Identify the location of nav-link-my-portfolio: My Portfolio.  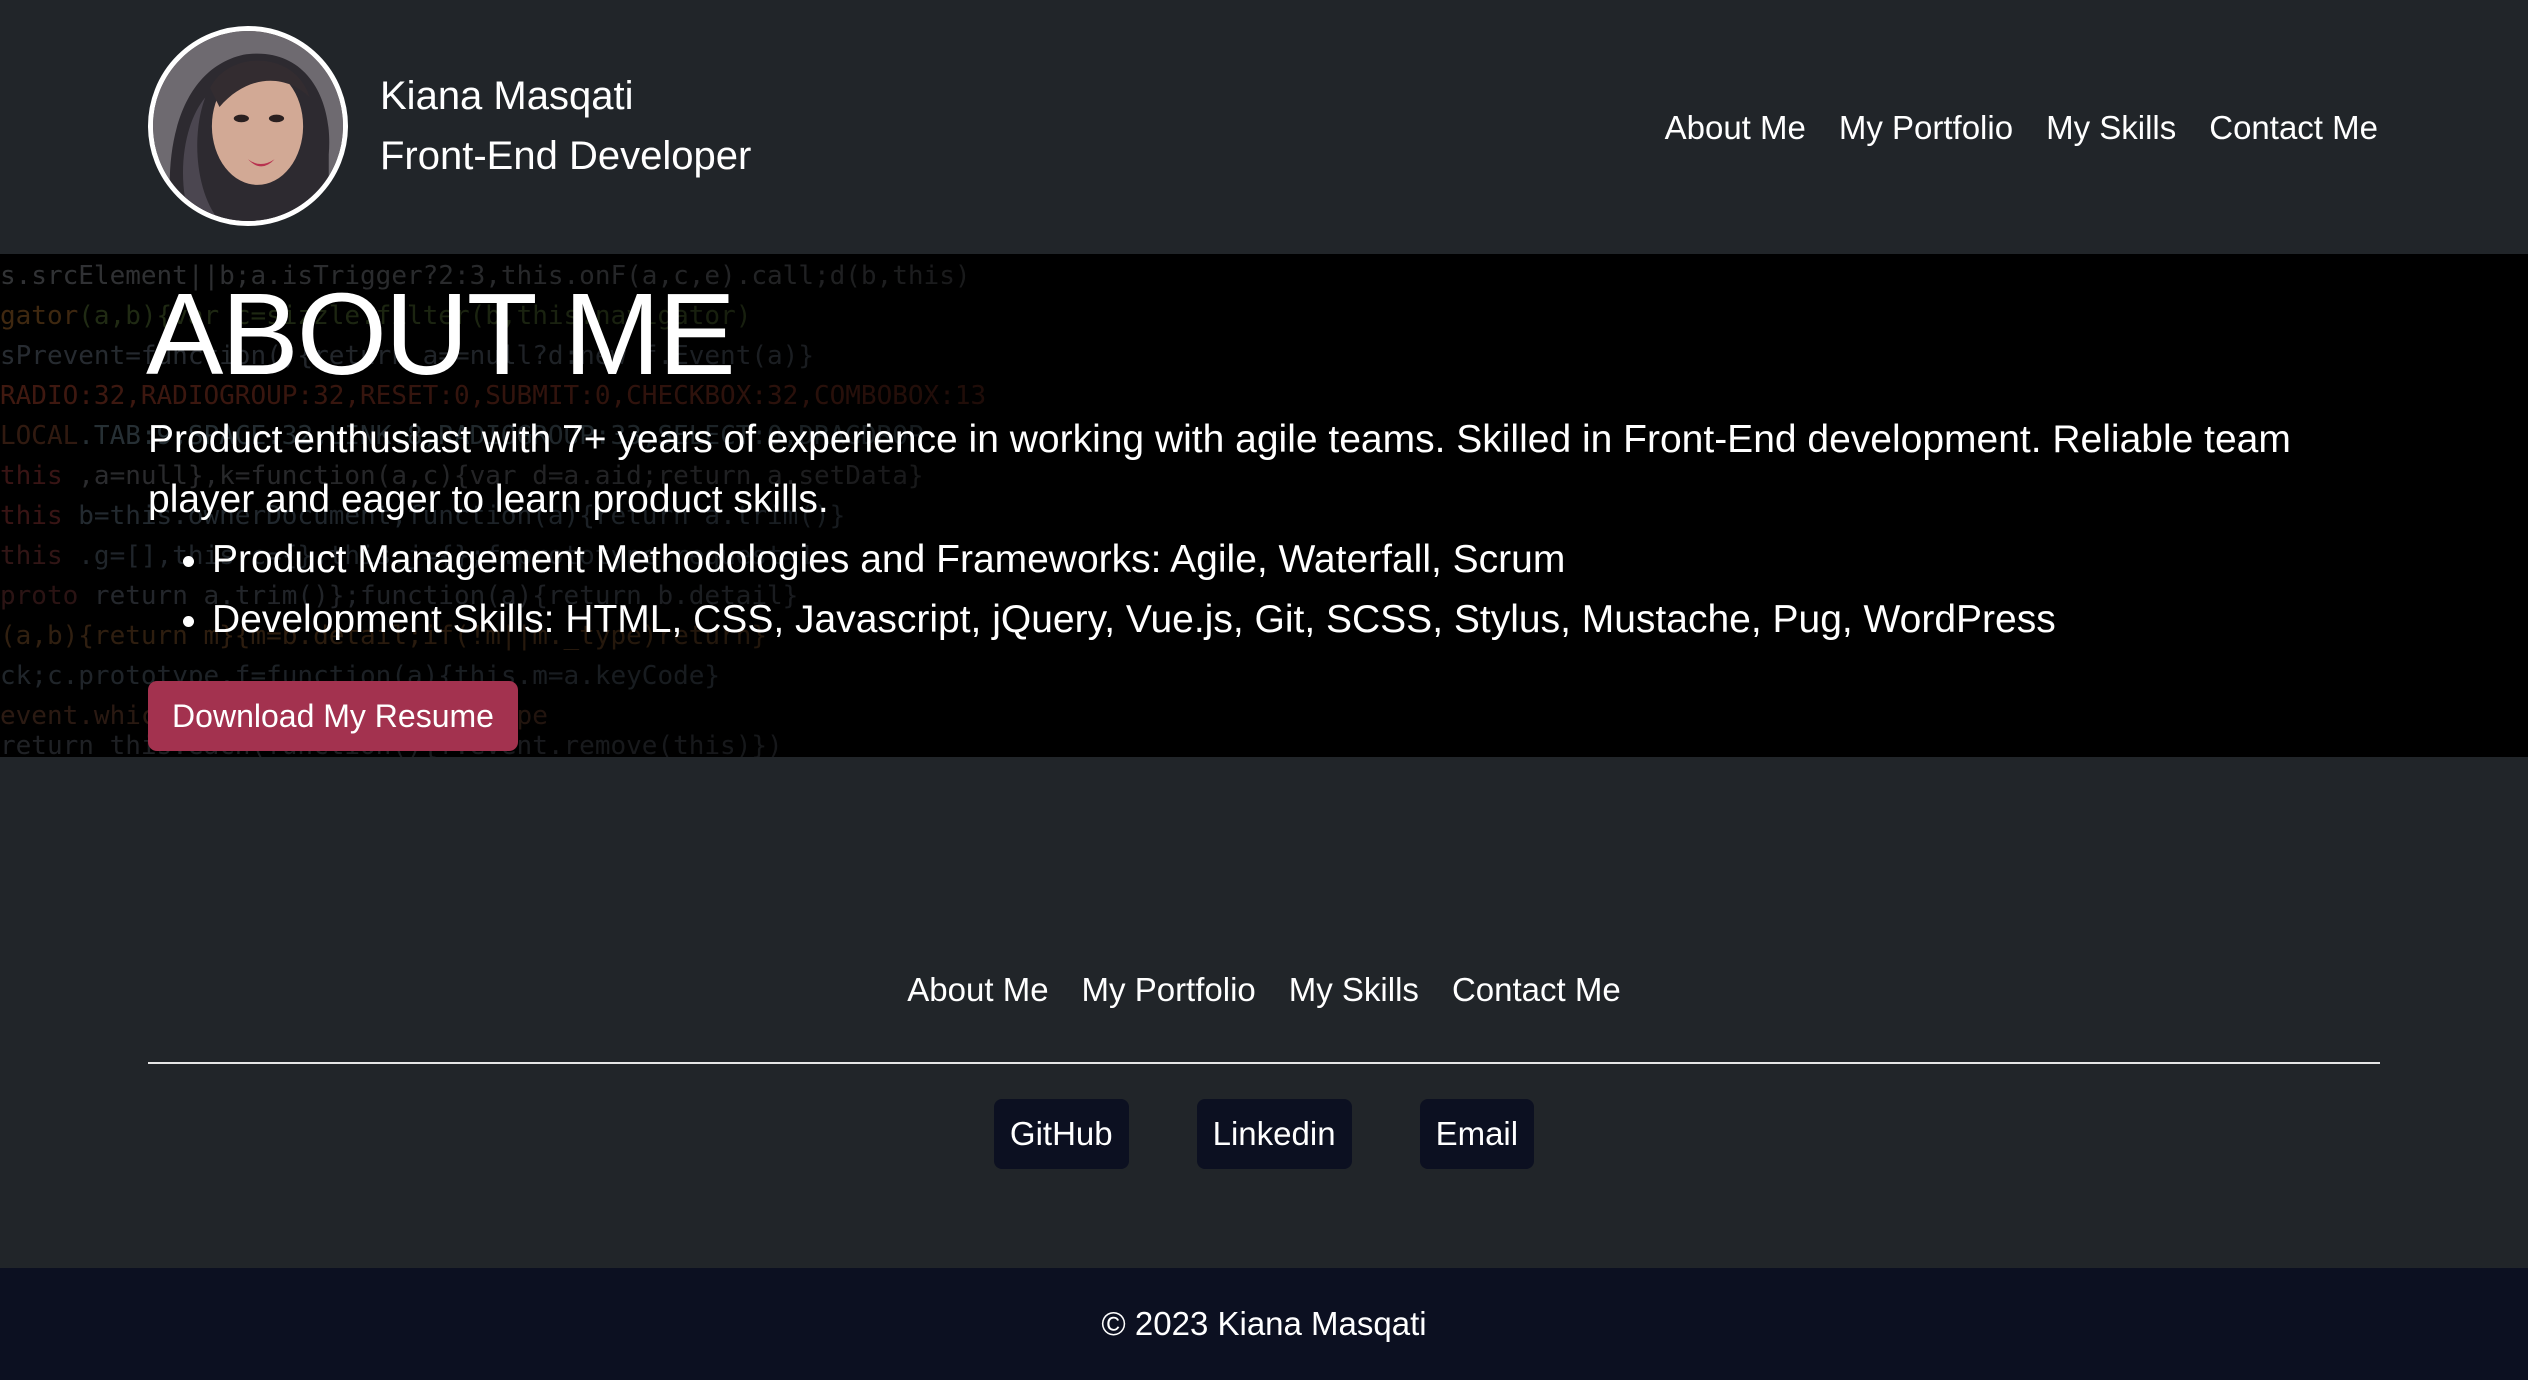
(1926, 128).